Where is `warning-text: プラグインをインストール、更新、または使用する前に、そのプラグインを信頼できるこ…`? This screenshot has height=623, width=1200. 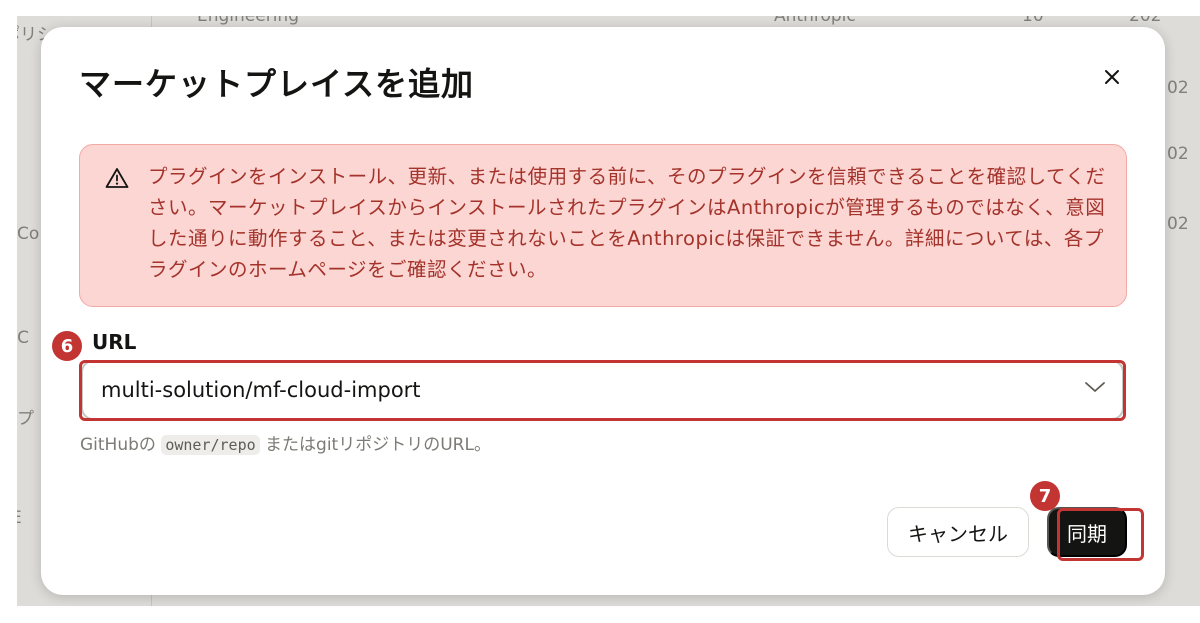
warning-text: プラグインをインストール、更新、または使用する前に、そのプラグインを信頼できるこ… is located at coordinates (627, 223).